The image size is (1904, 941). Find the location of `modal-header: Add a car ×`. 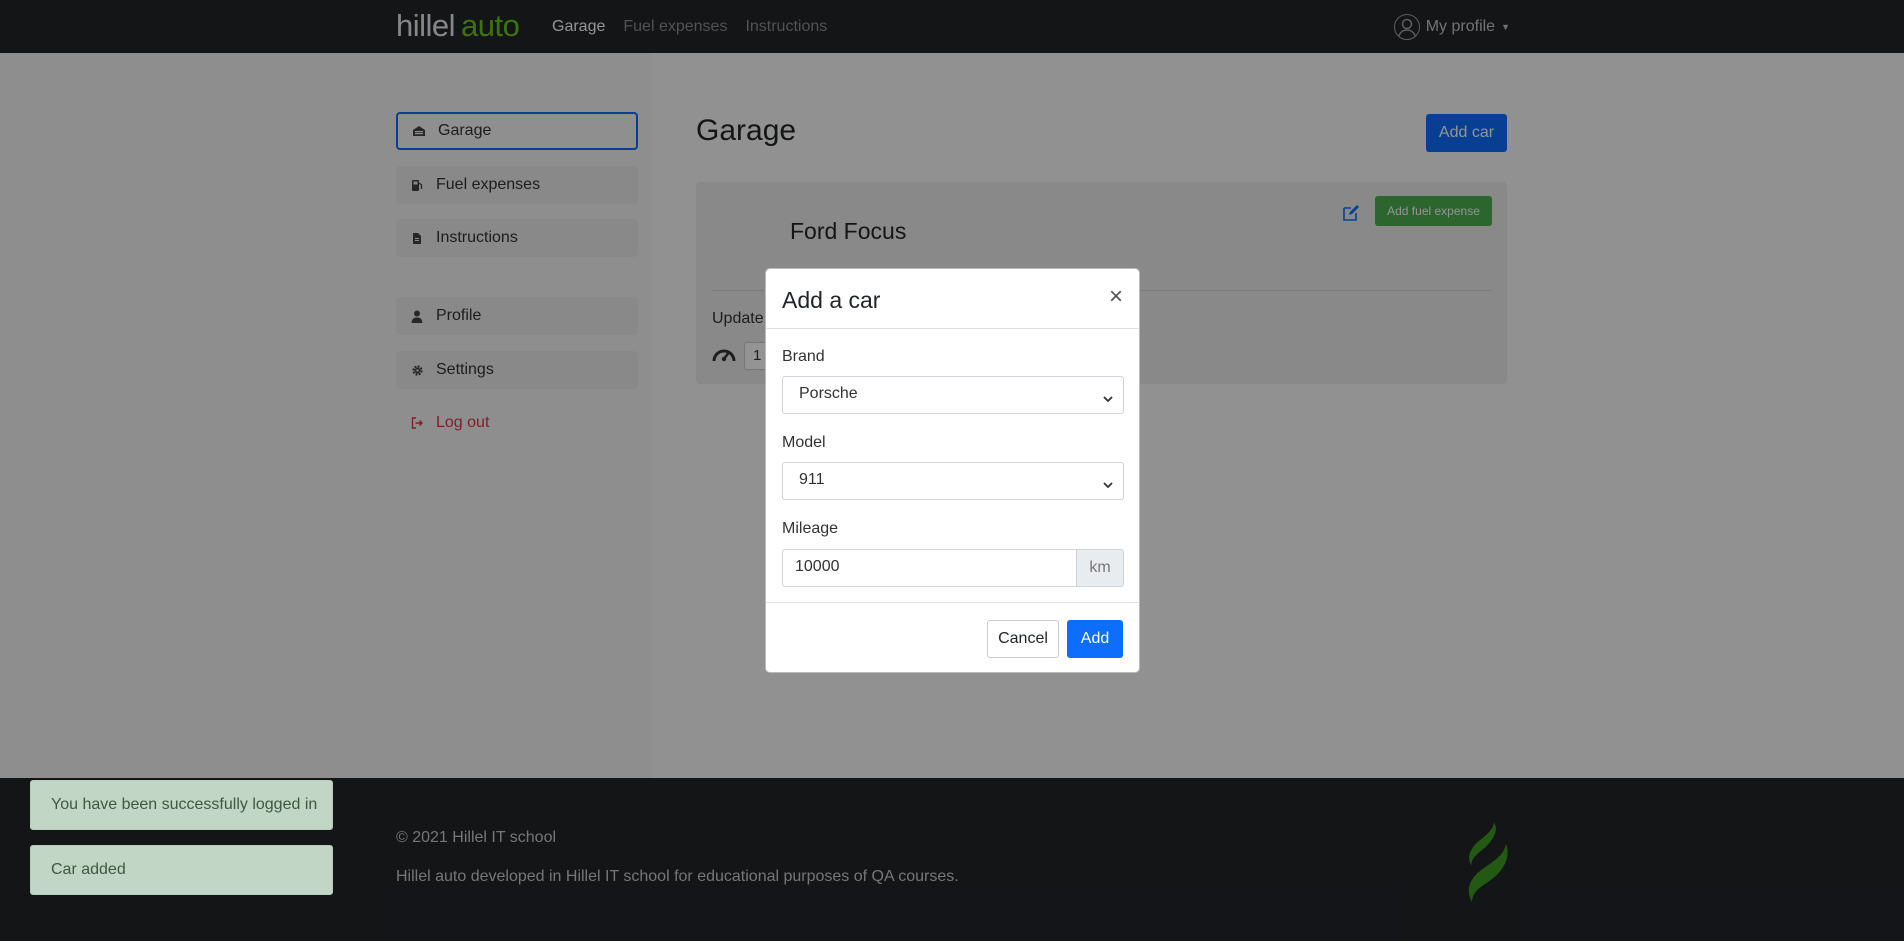

modal-header: Add a car × is located at coordinates (952, 299).